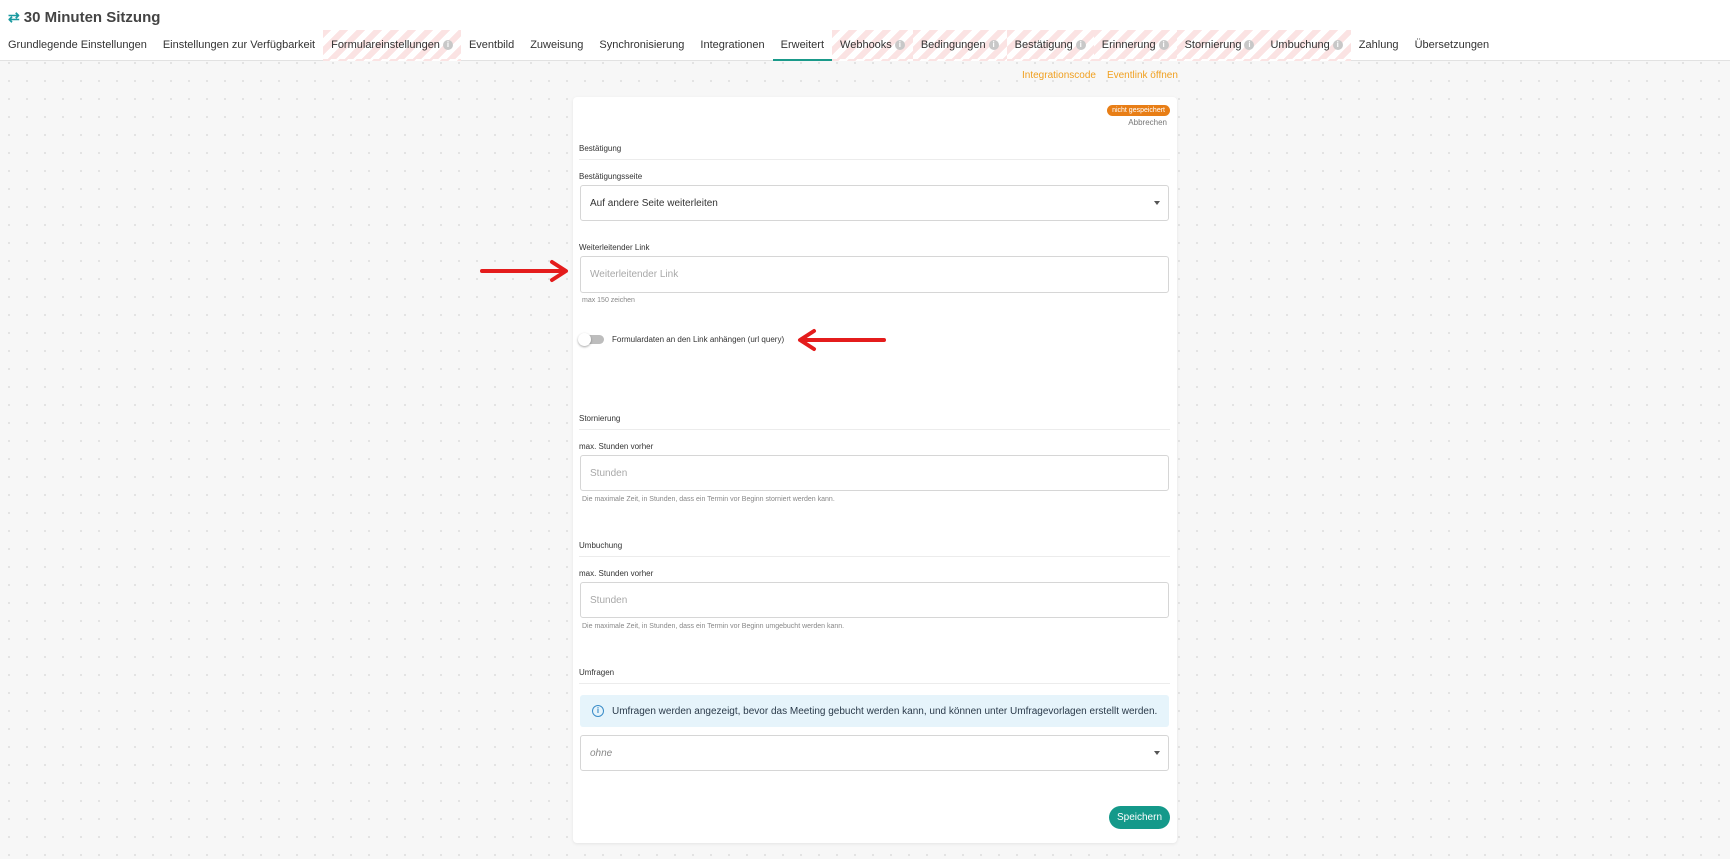 Image resolution: width=1730 pixels, height=859 pixels. Describe the element at coordinates (866, 44) in the screenshot. I see `tab-label: Webhooks` at that location.